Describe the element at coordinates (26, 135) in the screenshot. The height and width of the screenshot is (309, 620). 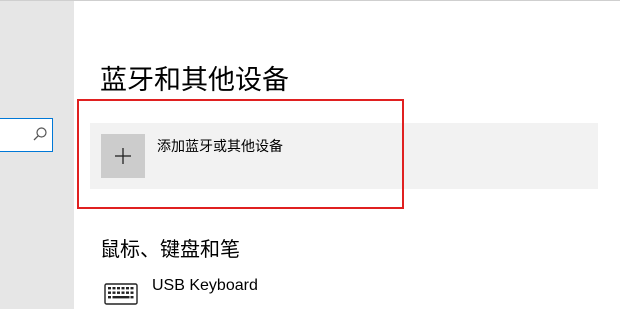
I see `search-input` at that location.